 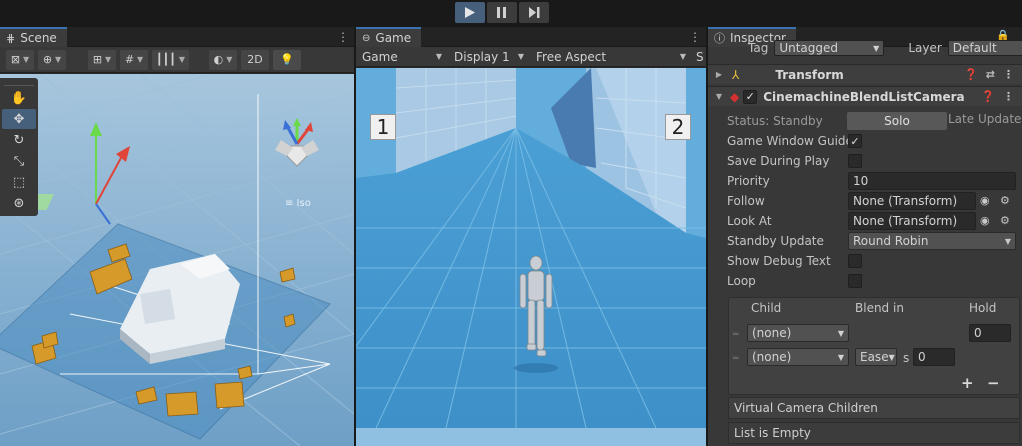 I want to click on projection-label: ≡ Iso, so click(x=298, y=203).